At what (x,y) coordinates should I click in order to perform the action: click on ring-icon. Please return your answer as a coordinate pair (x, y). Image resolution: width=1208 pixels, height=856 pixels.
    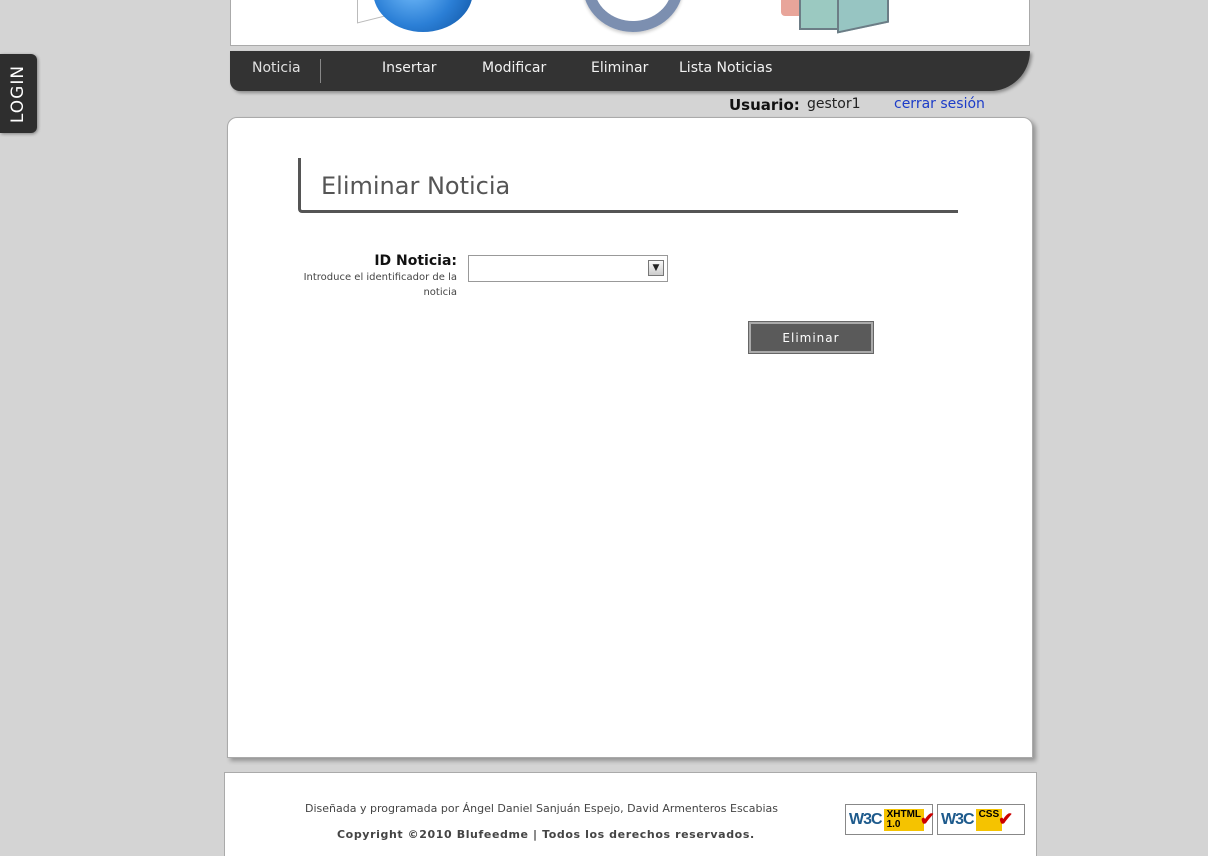
    Looking at the image, I should click on (633, 16).